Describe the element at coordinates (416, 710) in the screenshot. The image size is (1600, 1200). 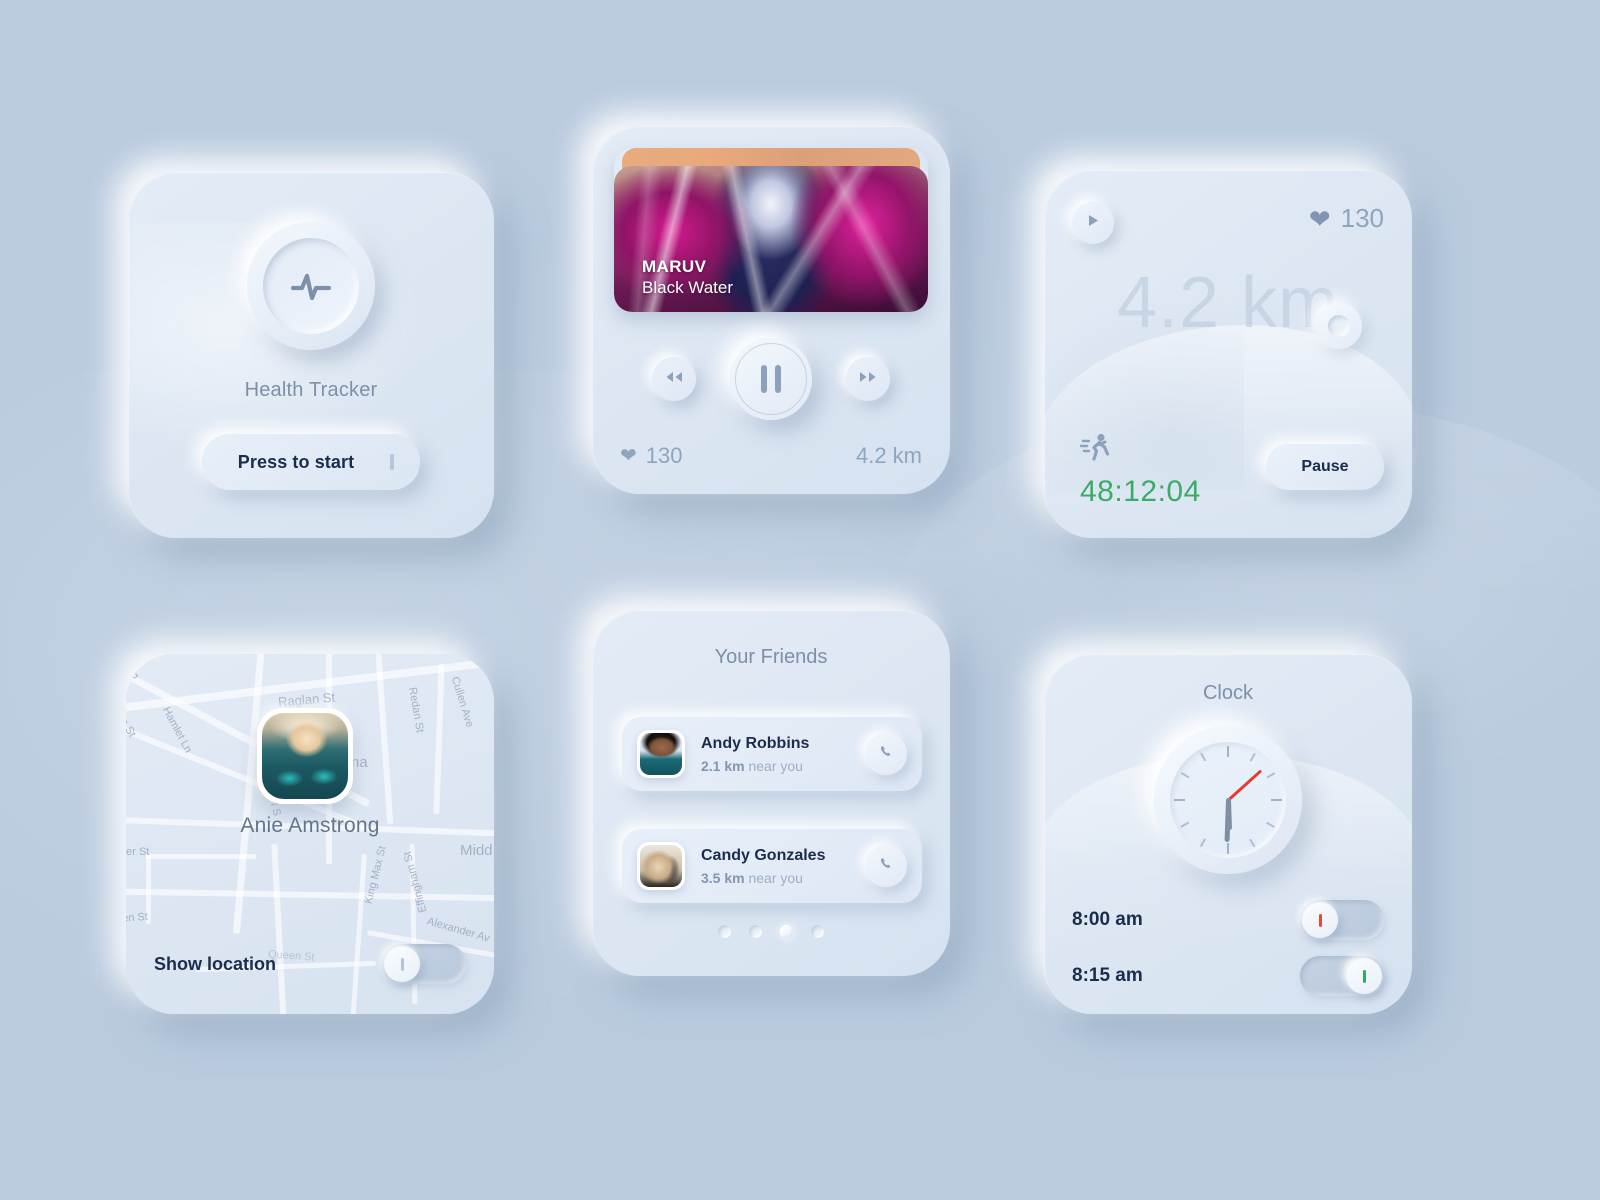
I see `street-label: Redan St` at that location.